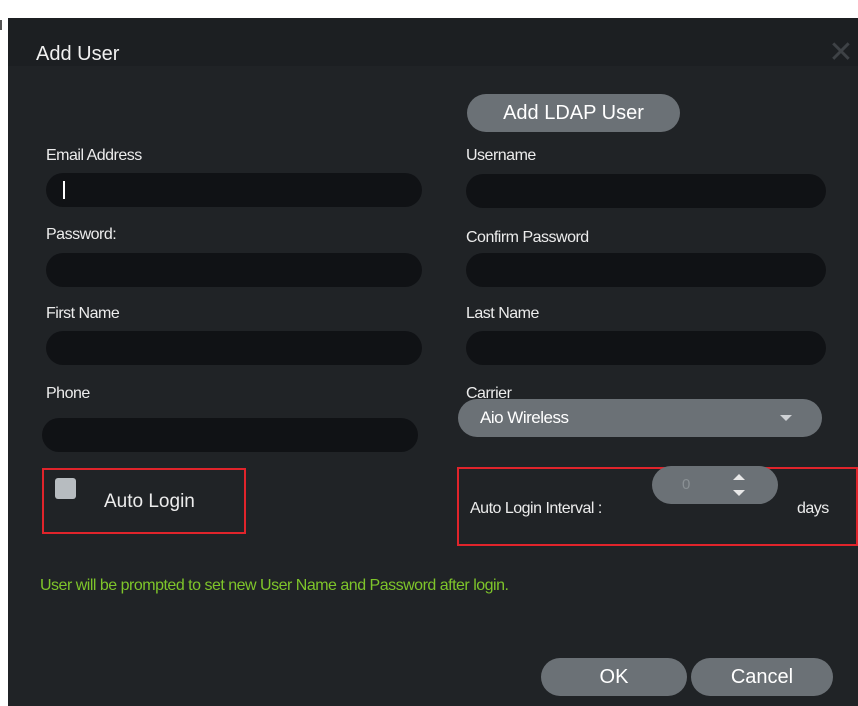 This screenshot has width=858, height=706. I want to click on spin-up-icon, so click(739, 477).